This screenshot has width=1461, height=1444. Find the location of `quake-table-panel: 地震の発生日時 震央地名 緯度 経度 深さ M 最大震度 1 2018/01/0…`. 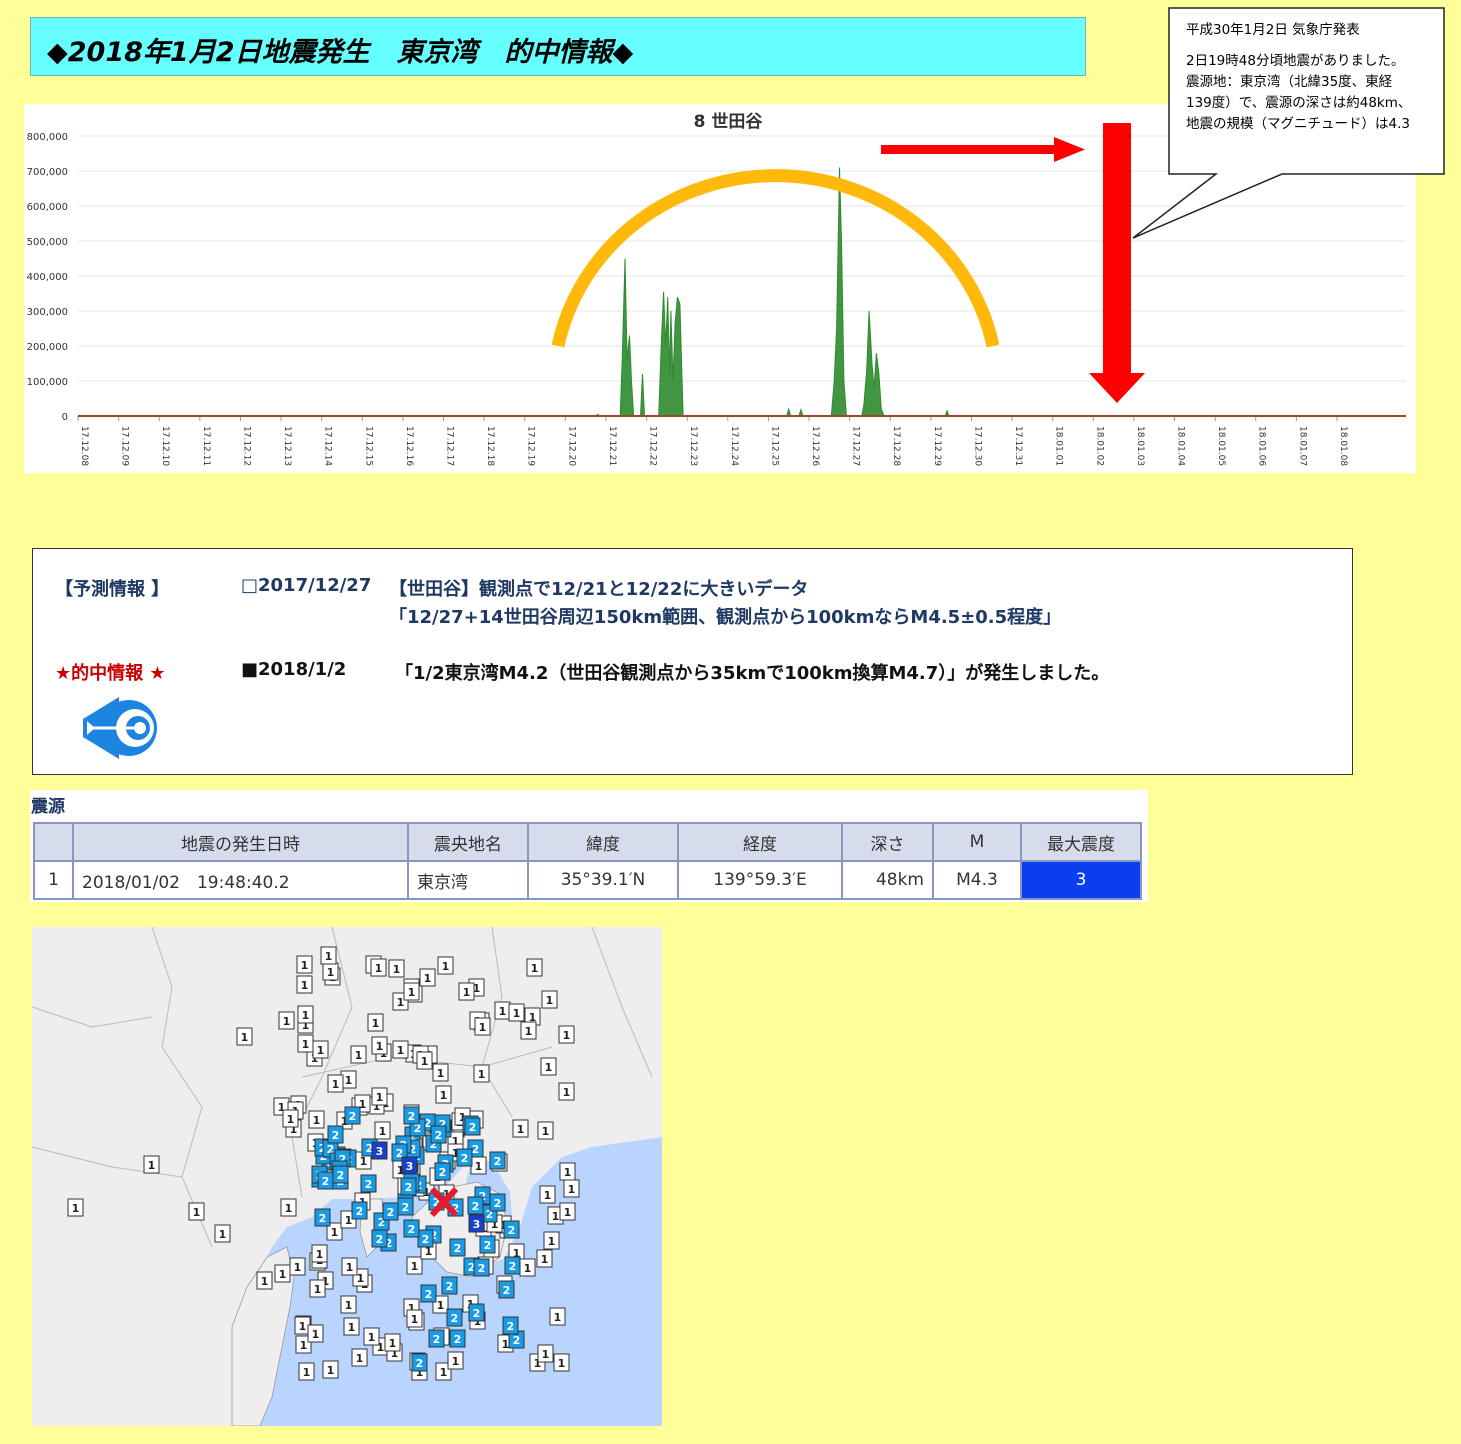

quake-table-panel: 地震の発生日時 震央地名 緯度 経度 深さ M 最大震度 1 2018/01/0… is located at coordinates (589, 846).